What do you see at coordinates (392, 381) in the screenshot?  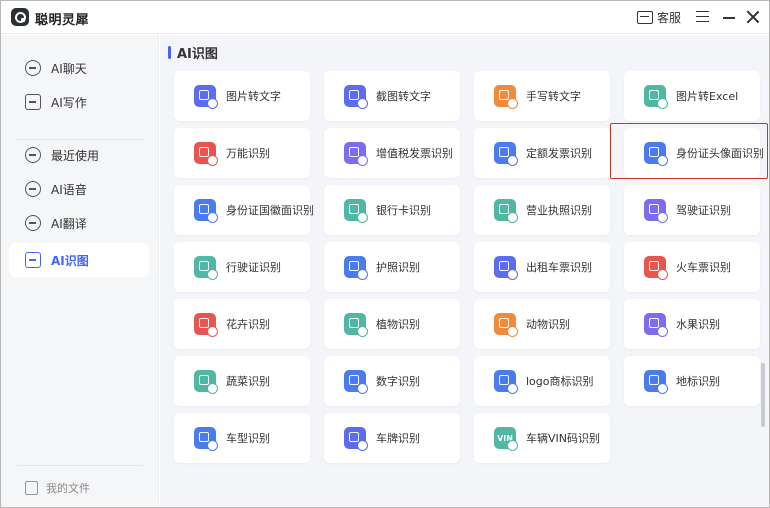 I see `tool-card: 数字识别` at bounding box center [392, 381].